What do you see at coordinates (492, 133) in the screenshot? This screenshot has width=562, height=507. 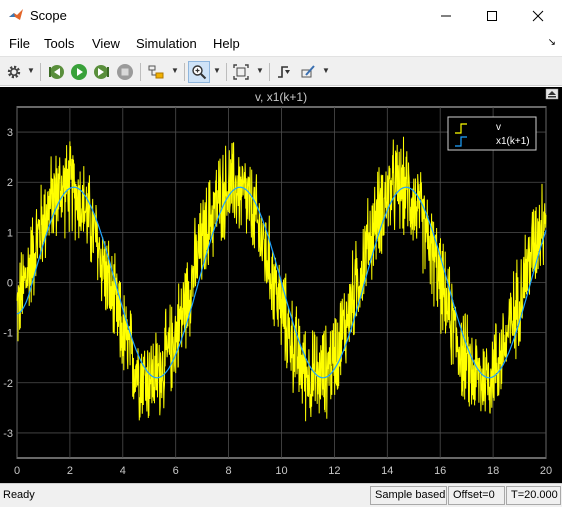 I see `legend: v x1(k+1)` at bounding box center [492, 133].